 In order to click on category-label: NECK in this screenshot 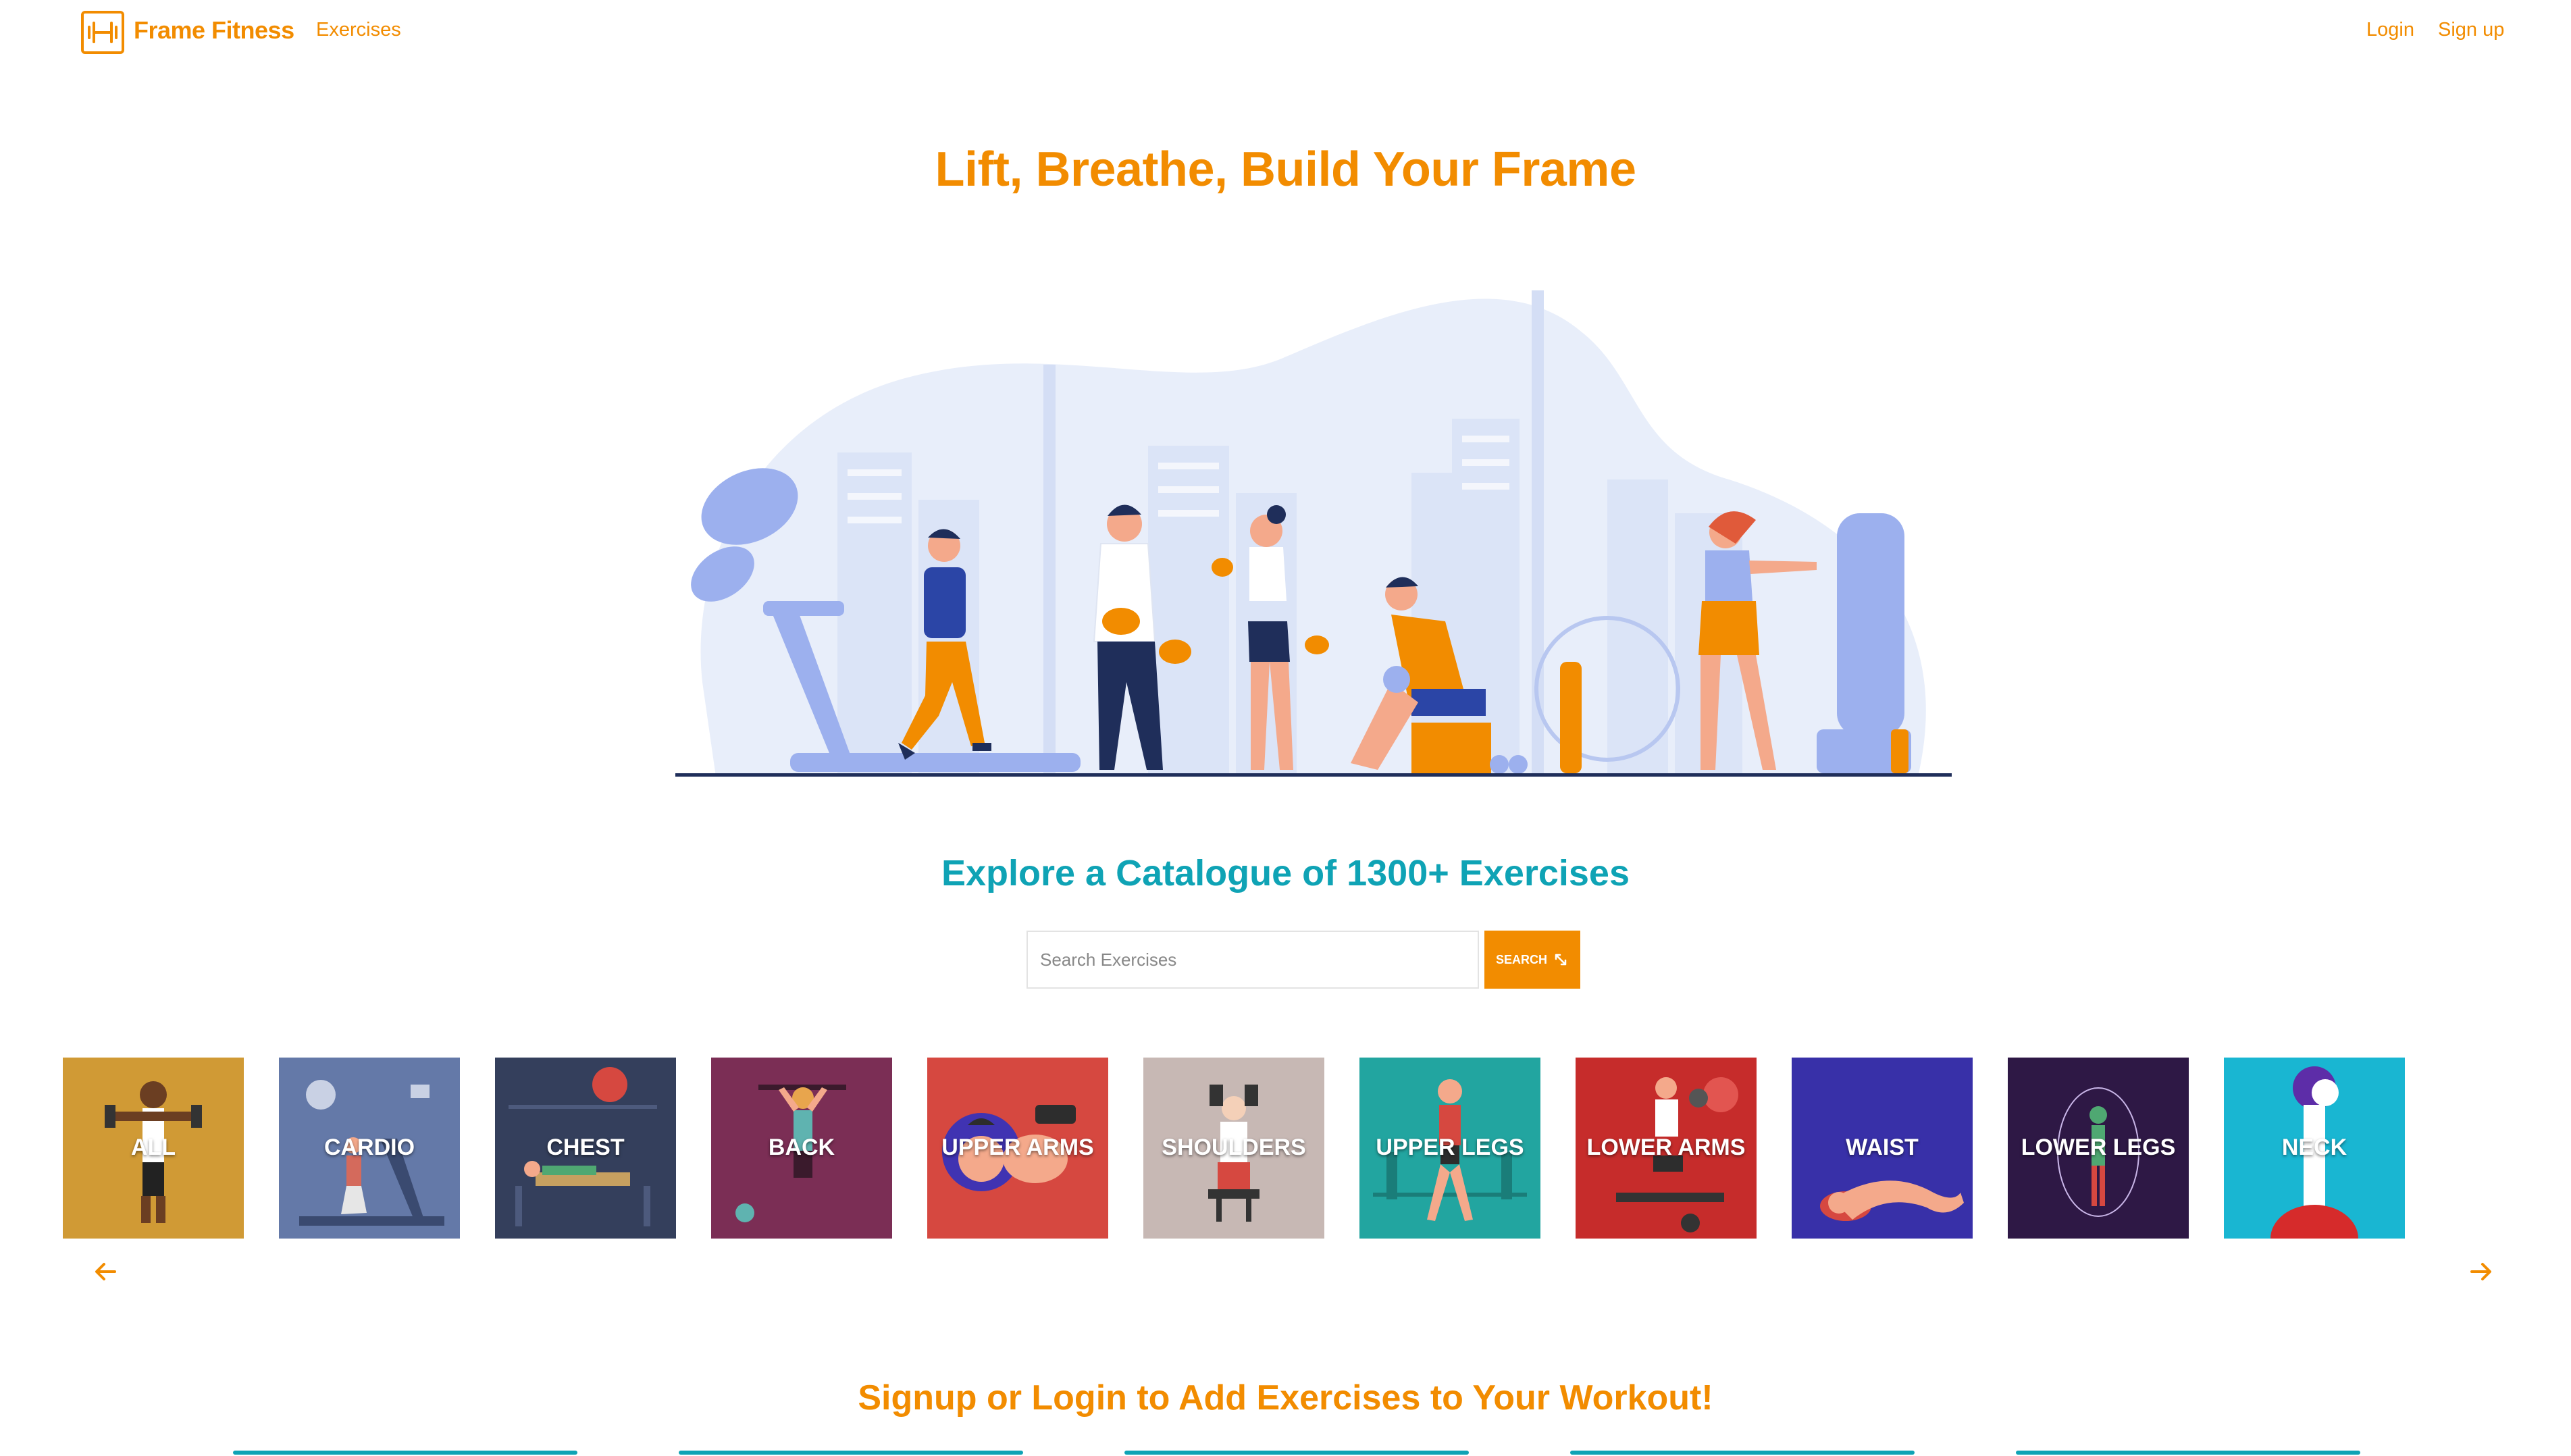, I will do `click(2314, 1147)`.